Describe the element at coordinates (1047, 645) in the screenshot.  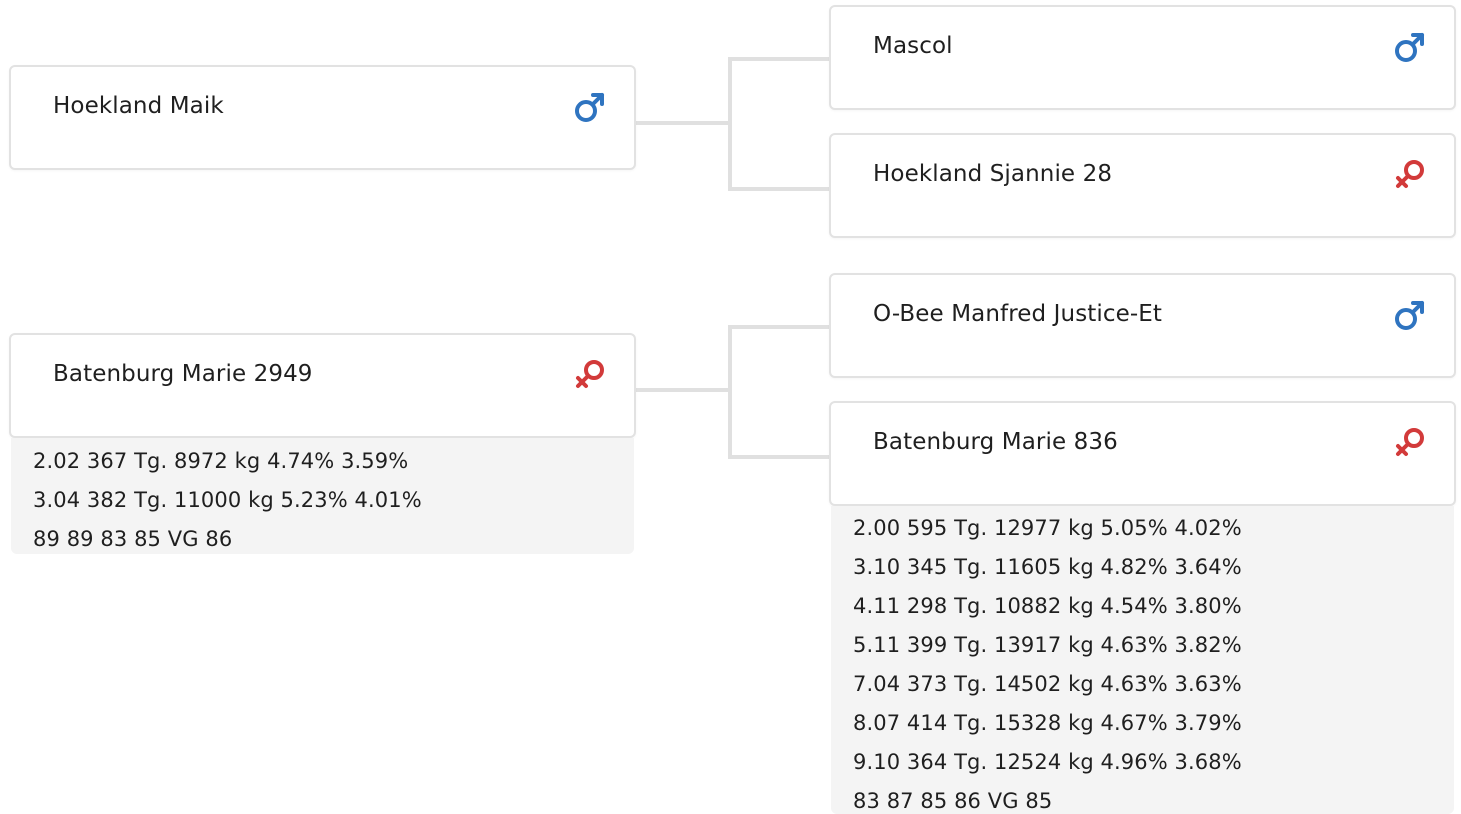
I see `stats-line: 5.11 399 Tg. 13917 kg 4.63% 3.82%` at that location.